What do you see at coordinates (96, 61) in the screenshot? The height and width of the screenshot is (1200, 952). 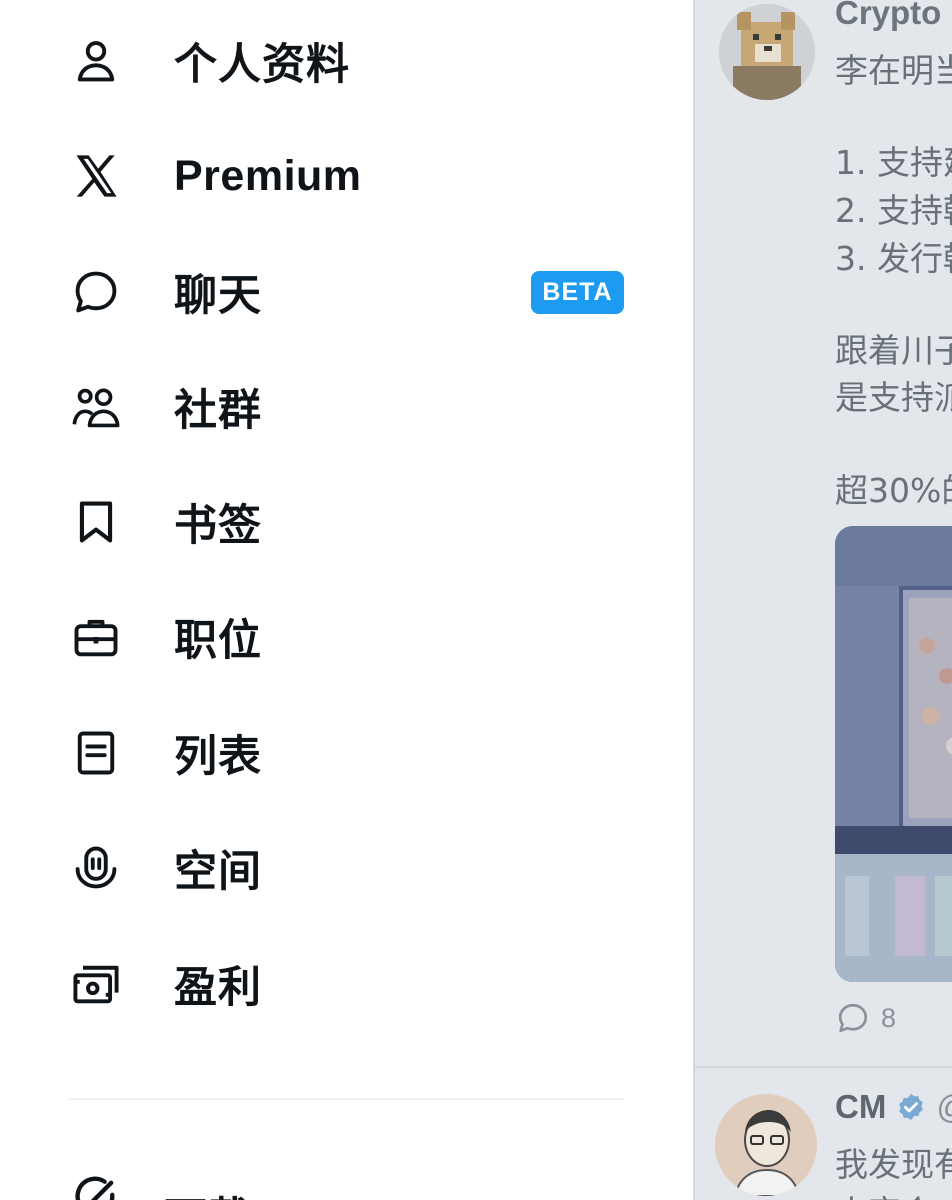 I see `profile-icon` at bounding box center [96, 61].